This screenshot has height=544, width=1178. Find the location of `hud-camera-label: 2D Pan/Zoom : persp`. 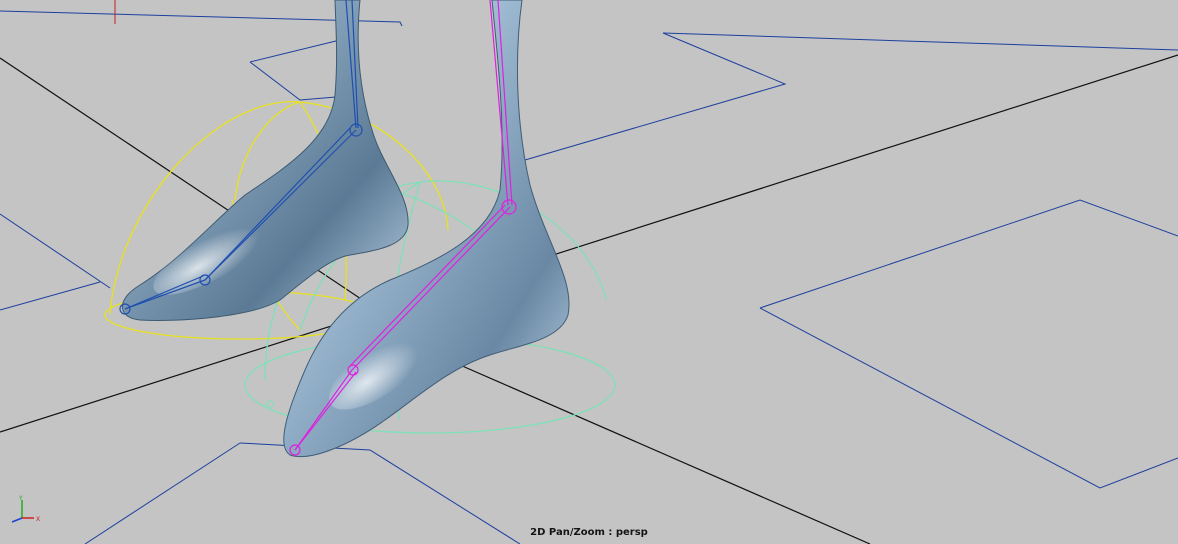

hud-camera-label: 2D Pan/Zoom : persp is located at coordinates (589, 532).